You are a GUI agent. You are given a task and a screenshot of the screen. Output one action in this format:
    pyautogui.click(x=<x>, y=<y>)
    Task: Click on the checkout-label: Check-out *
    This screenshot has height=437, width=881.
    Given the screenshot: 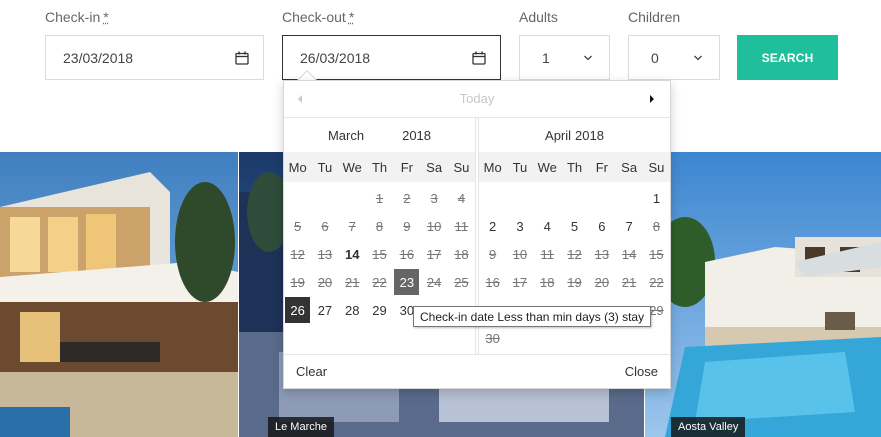 What is the action you would take?
    pyautogui.click(x=318, y=17)
    